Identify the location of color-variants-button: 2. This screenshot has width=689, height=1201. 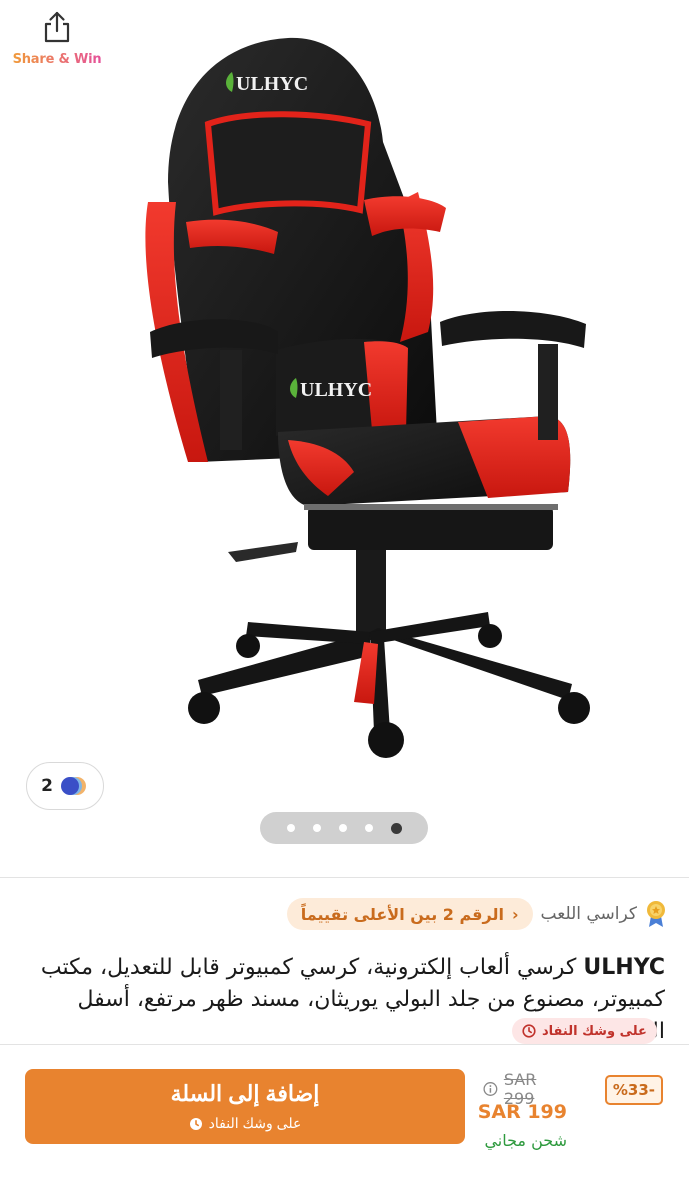
(65, 786).